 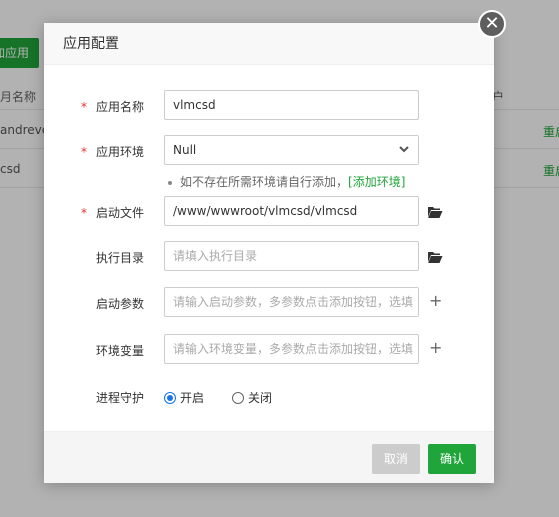 I want to click on start-params-input: 请输入启动参数，多参数点击添加按钮，选填, so click(x=291, y=302).